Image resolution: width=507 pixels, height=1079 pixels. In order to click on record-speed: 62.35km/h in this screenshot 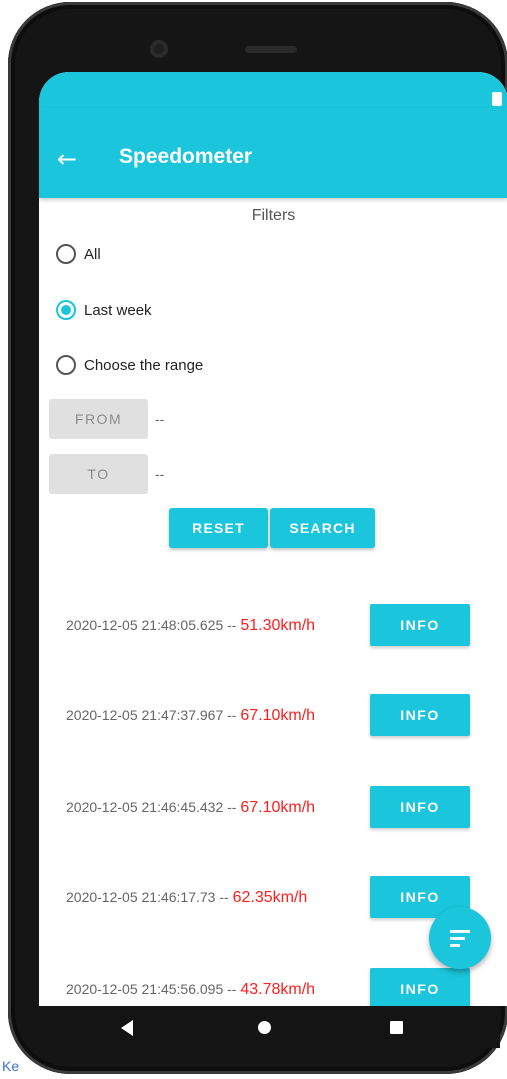, I will do `click(270, 897)`.